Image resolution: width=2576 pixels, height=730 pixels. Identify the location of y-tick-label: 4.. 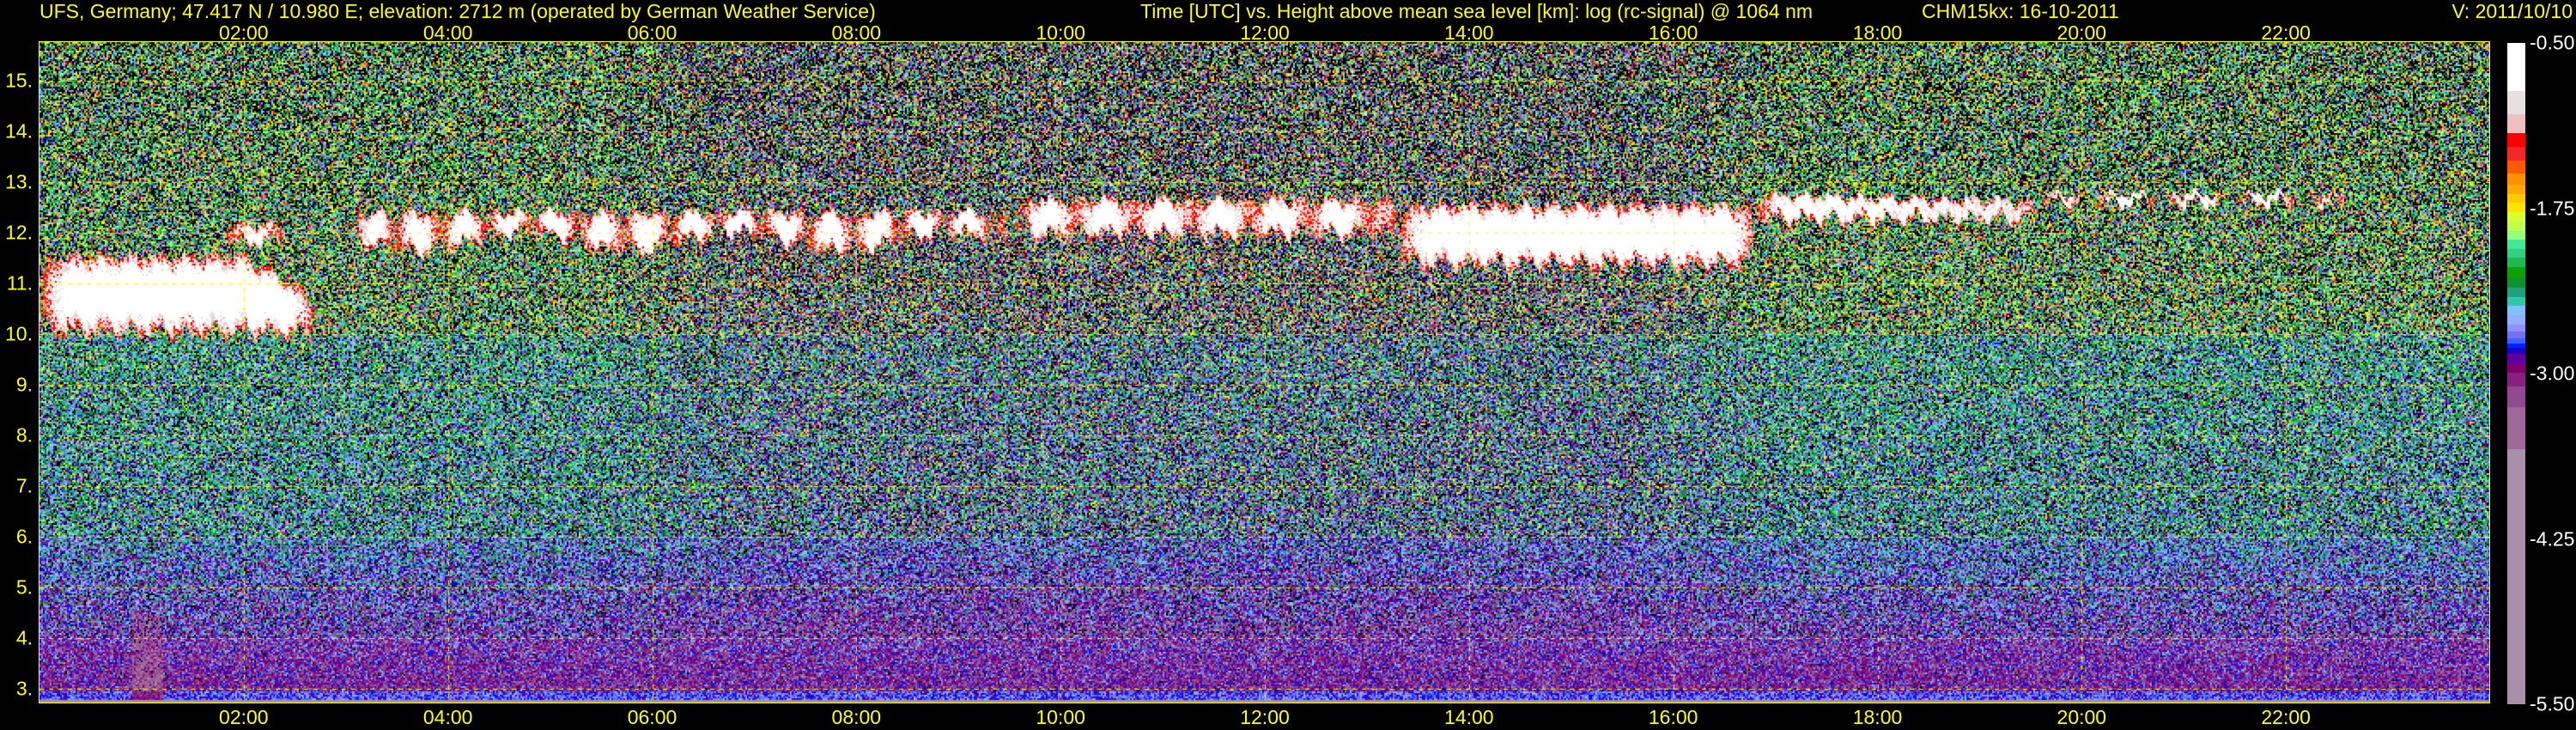
(24, 637).